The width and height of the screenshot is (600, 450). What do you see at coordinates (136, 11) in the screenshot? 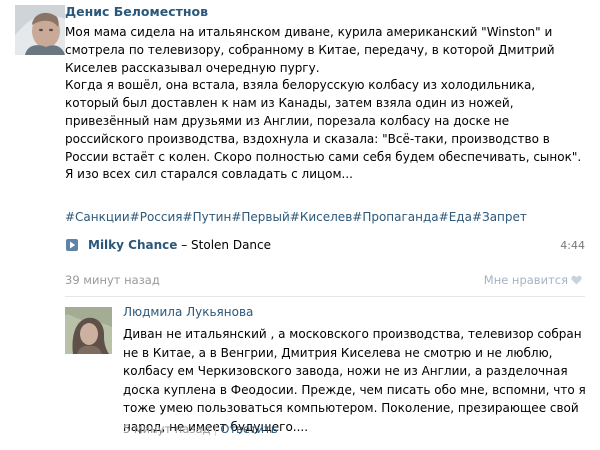
I see `post-author-link: Денис Беломестнов` at bounding box center [136, 11].